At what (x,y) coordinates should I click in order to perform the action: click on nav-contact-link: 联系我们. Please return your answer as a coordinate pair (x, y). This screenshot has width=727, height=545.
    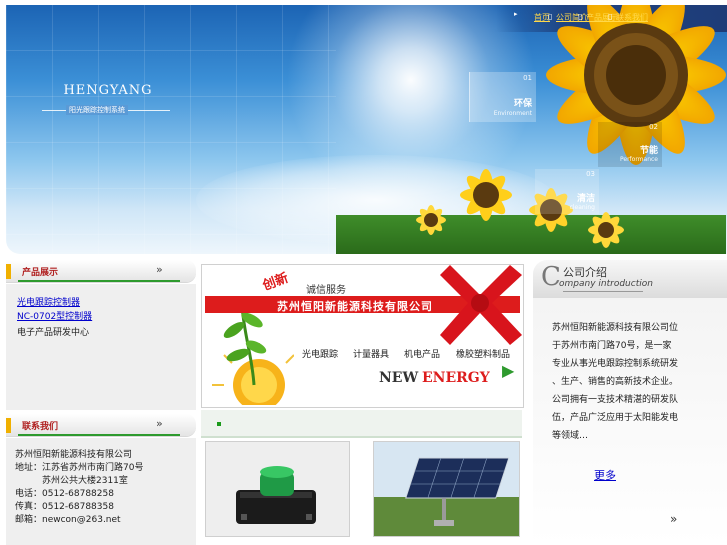
    Looking at the image, I should click on (632, 17).